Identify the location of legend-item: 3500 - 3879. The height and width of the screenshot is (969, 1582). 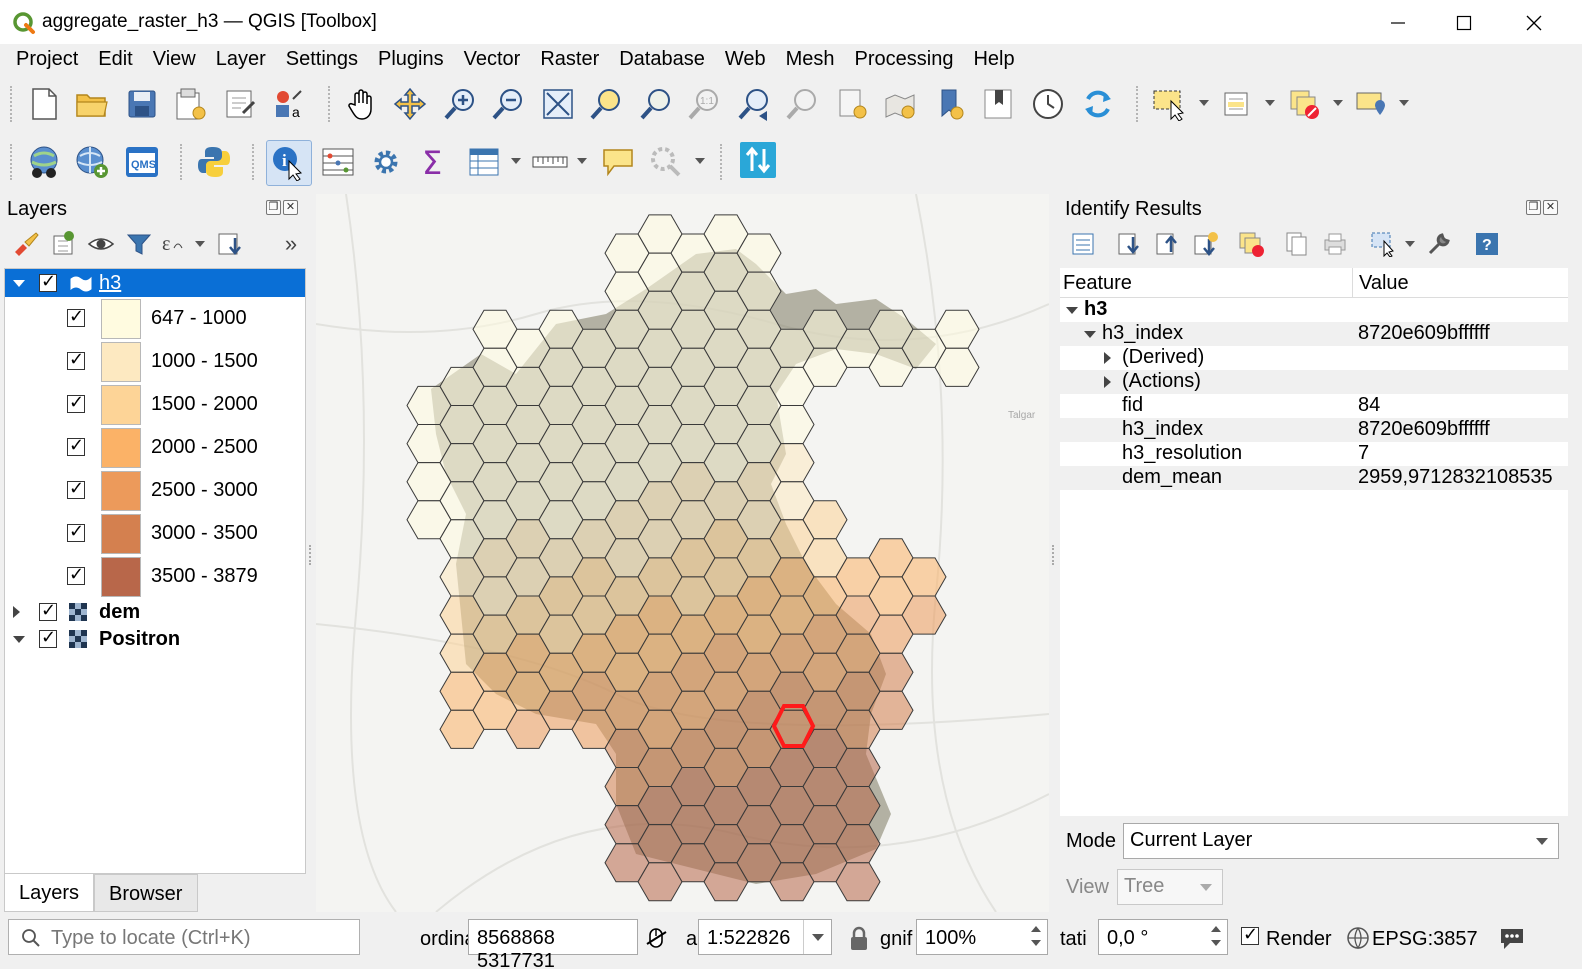
(155, 576).